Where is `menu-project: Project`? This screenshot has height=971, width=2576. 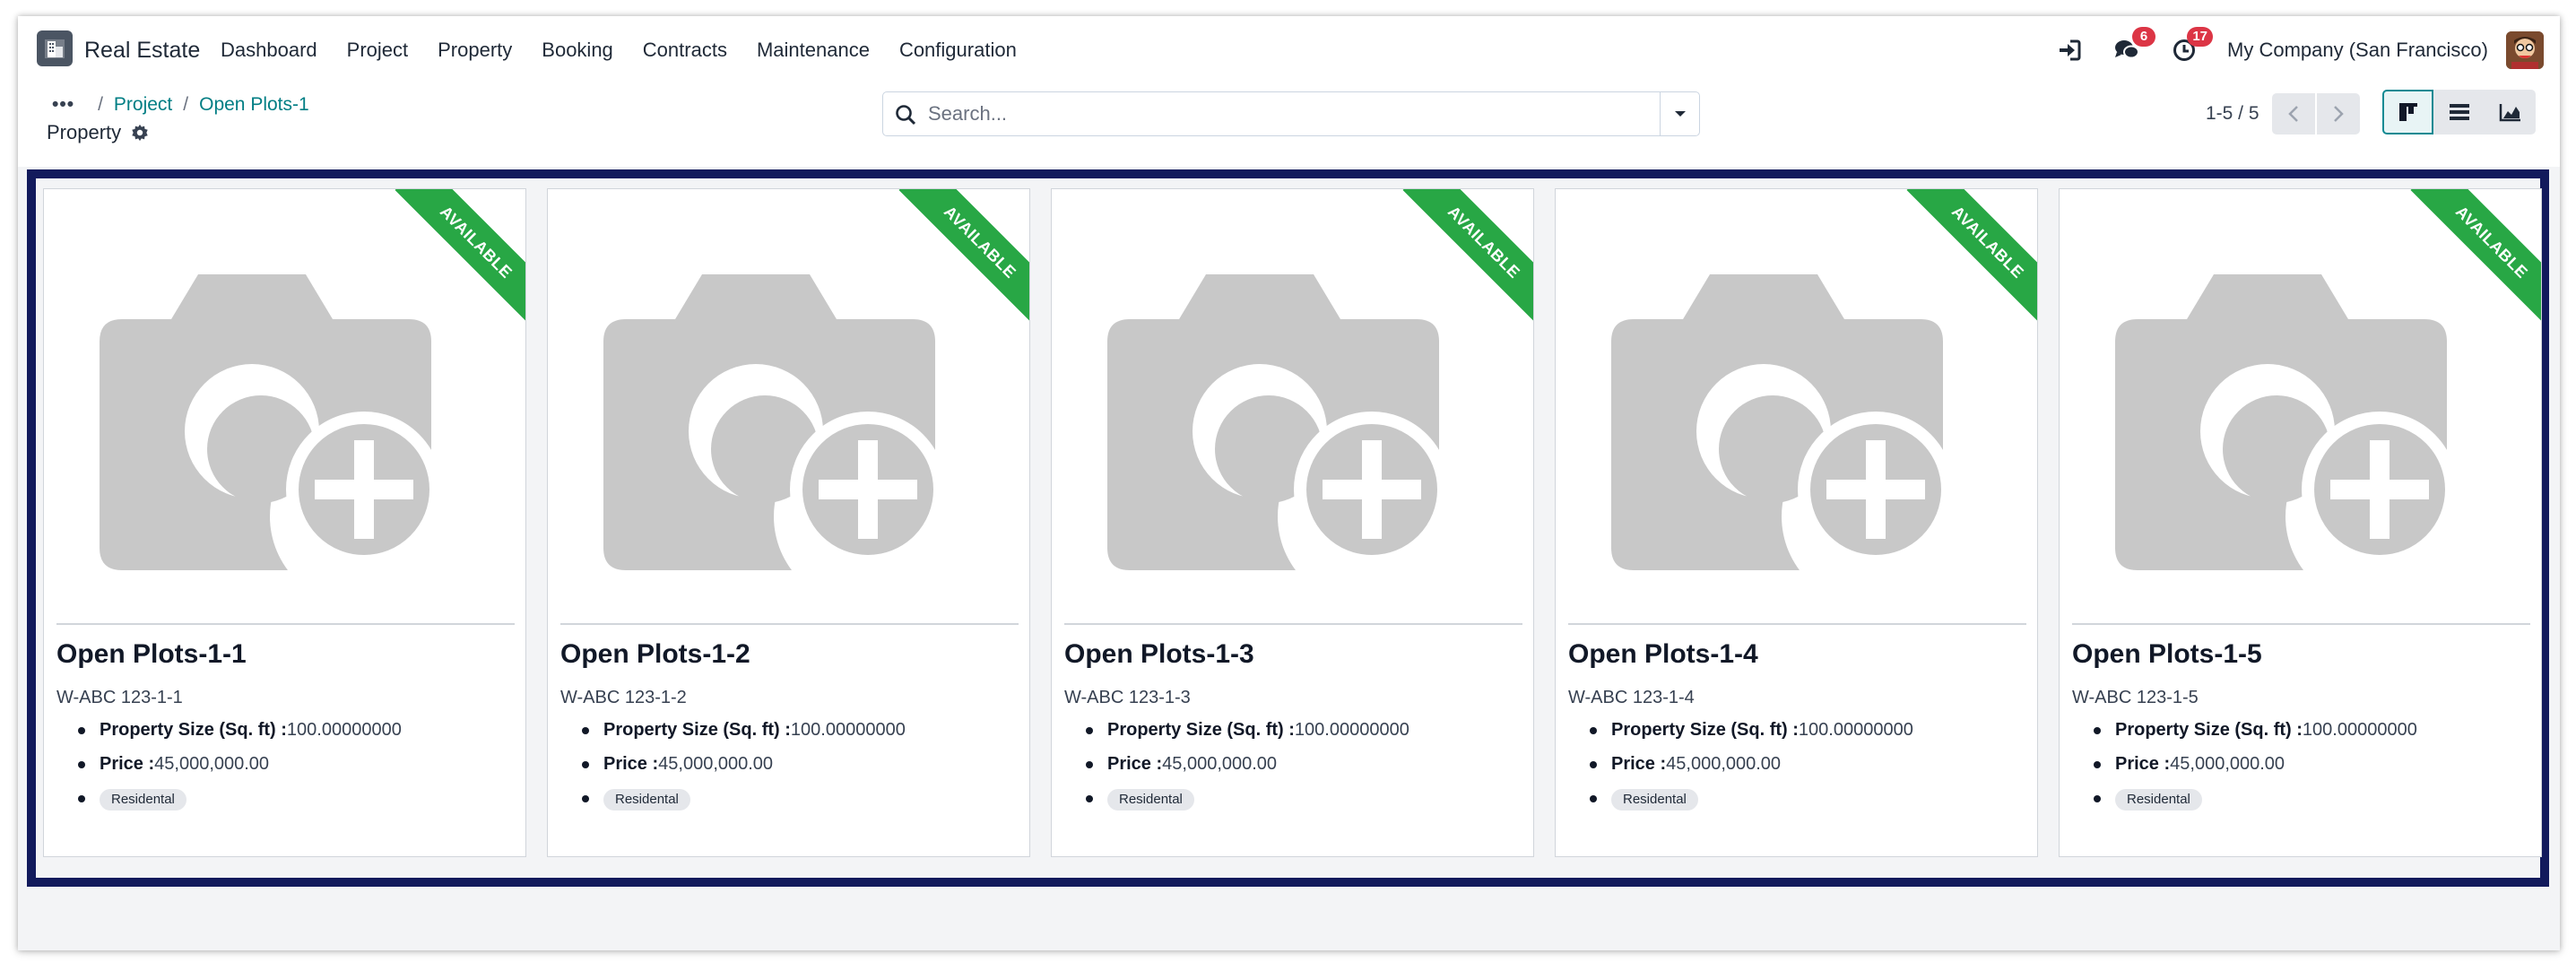 menu-project: Project is located at coordinates (377, 50).